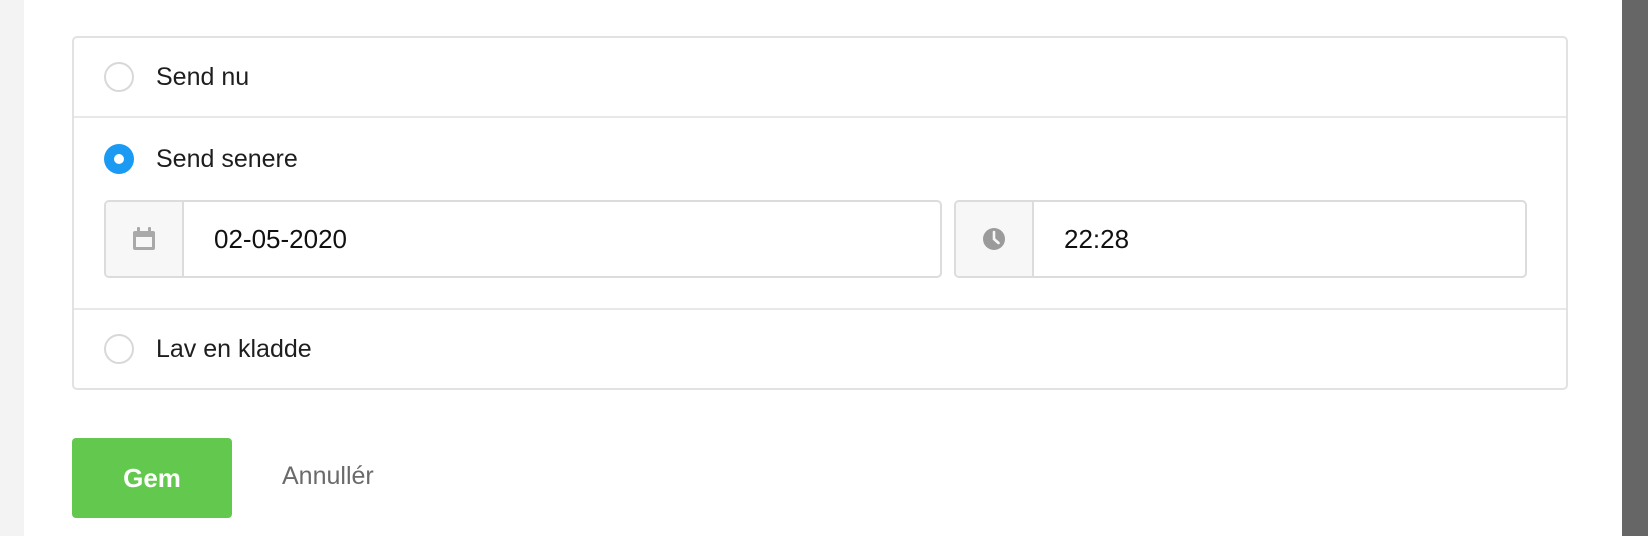 This screenshot has width=1648, height=536. I want to click on radio-send-later, so click(119, 159).